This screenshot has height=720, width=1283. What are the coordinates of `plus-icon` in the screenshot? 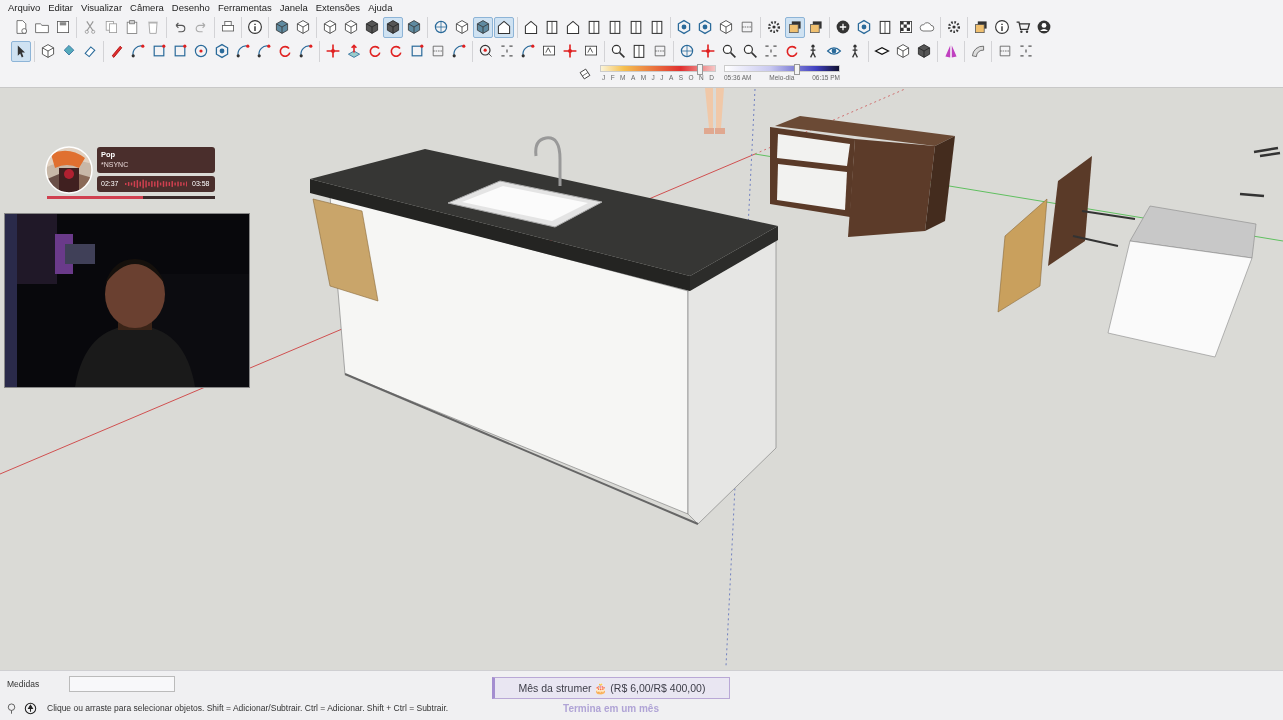 It's located at (843, 27).